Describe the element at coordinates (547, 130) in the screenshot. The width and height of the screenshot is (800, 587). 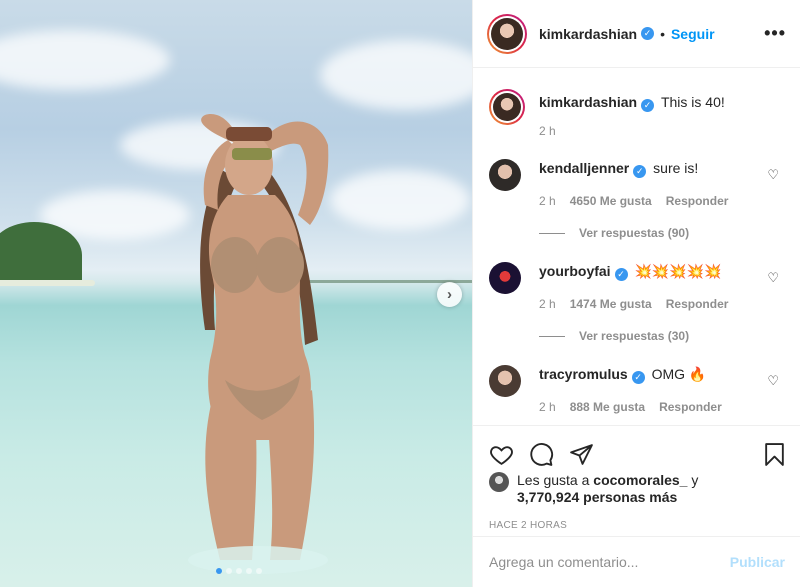
I see `caption-time: 2 h` at that location.